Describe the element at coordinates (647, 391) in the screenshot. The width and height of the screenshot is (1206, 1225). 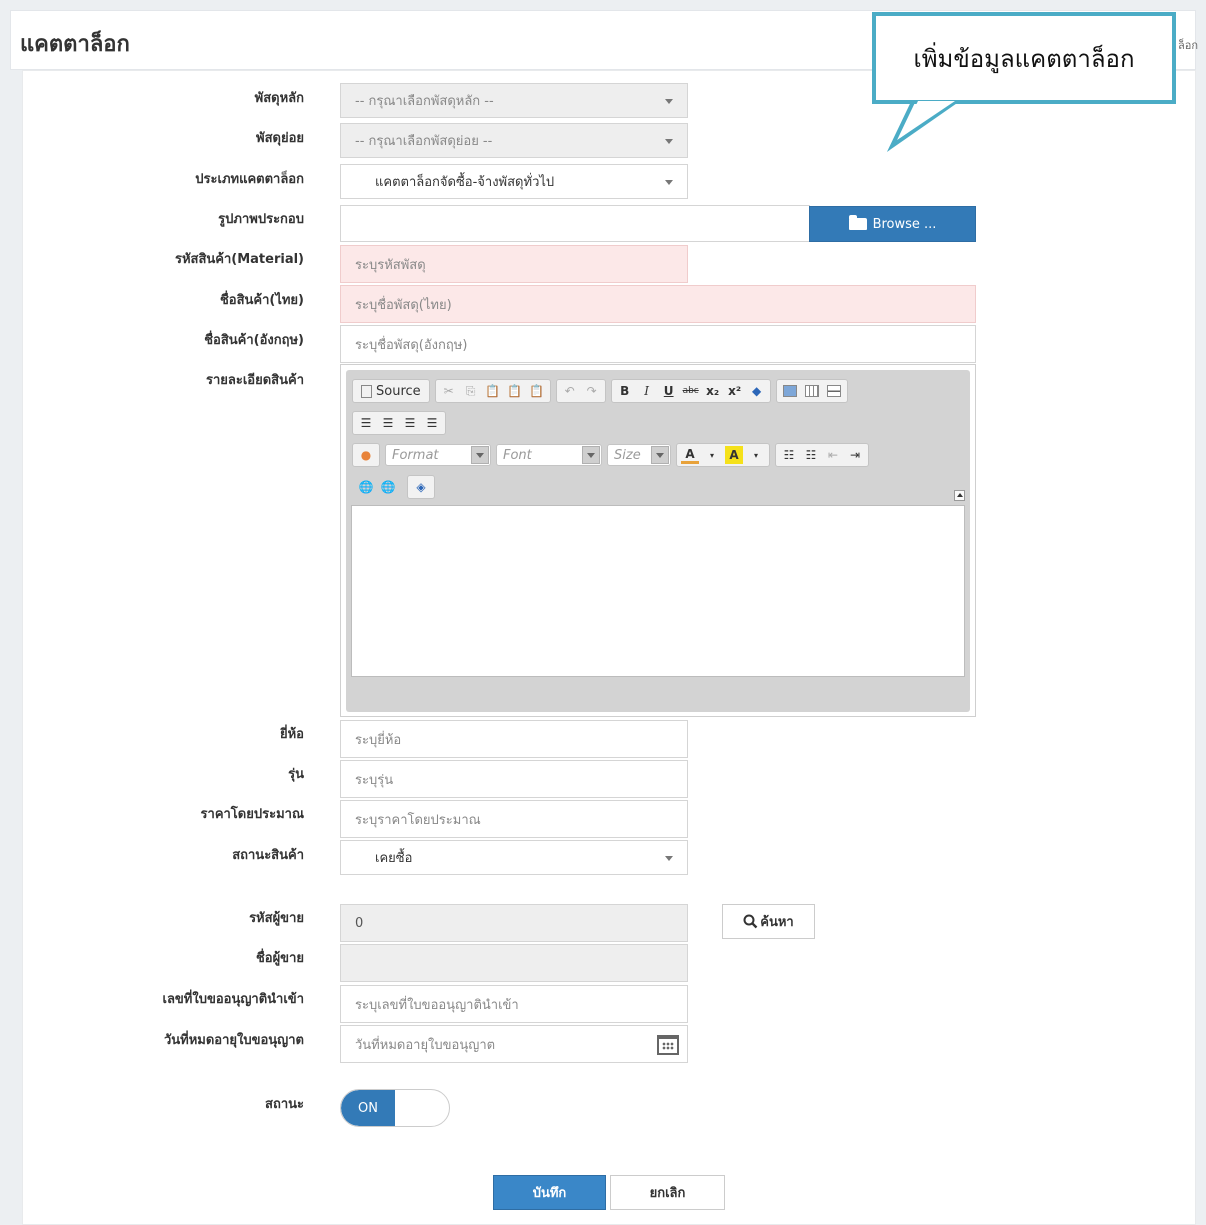
I see `italic-icon: I` at that location.